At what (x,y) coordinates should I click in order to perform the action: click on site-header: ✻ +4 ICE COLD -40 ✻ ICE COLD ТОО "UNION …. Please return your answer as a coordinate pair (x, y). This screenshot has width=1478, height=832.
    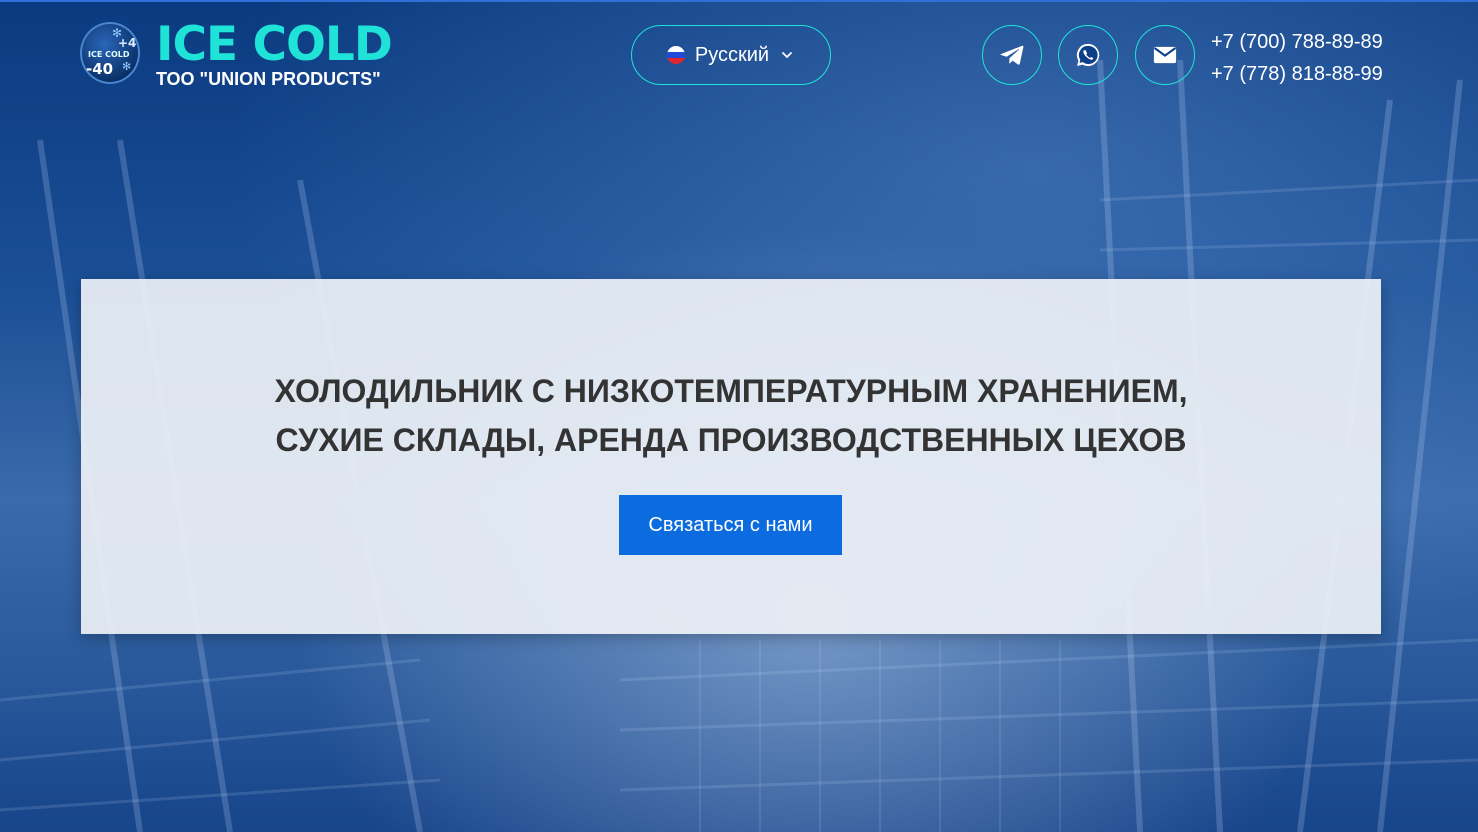
    Looking at the image, I should click on (739, 55).